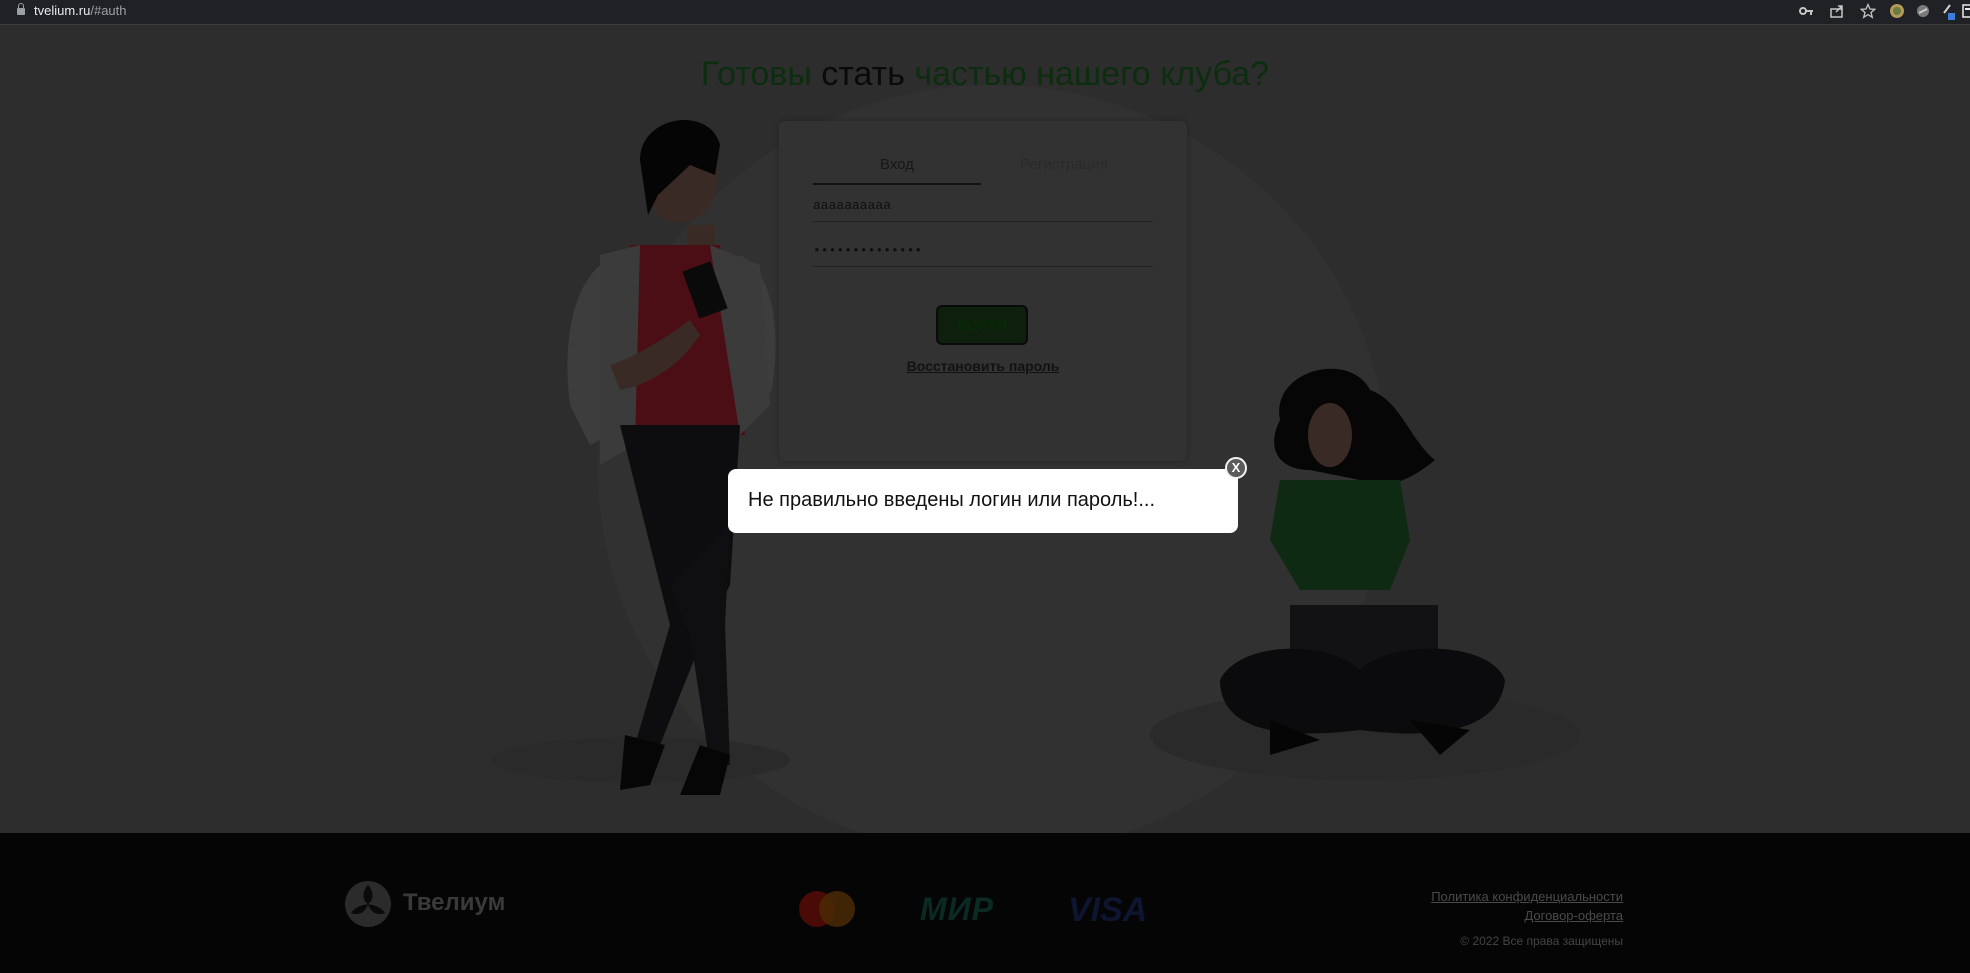 Image resolution: width=1970 pixels, height=973 pixels. Describe the element at coordinates (983, 366) in the screenshot. I see `restore-password-link: Восстановить пароль` at that location.